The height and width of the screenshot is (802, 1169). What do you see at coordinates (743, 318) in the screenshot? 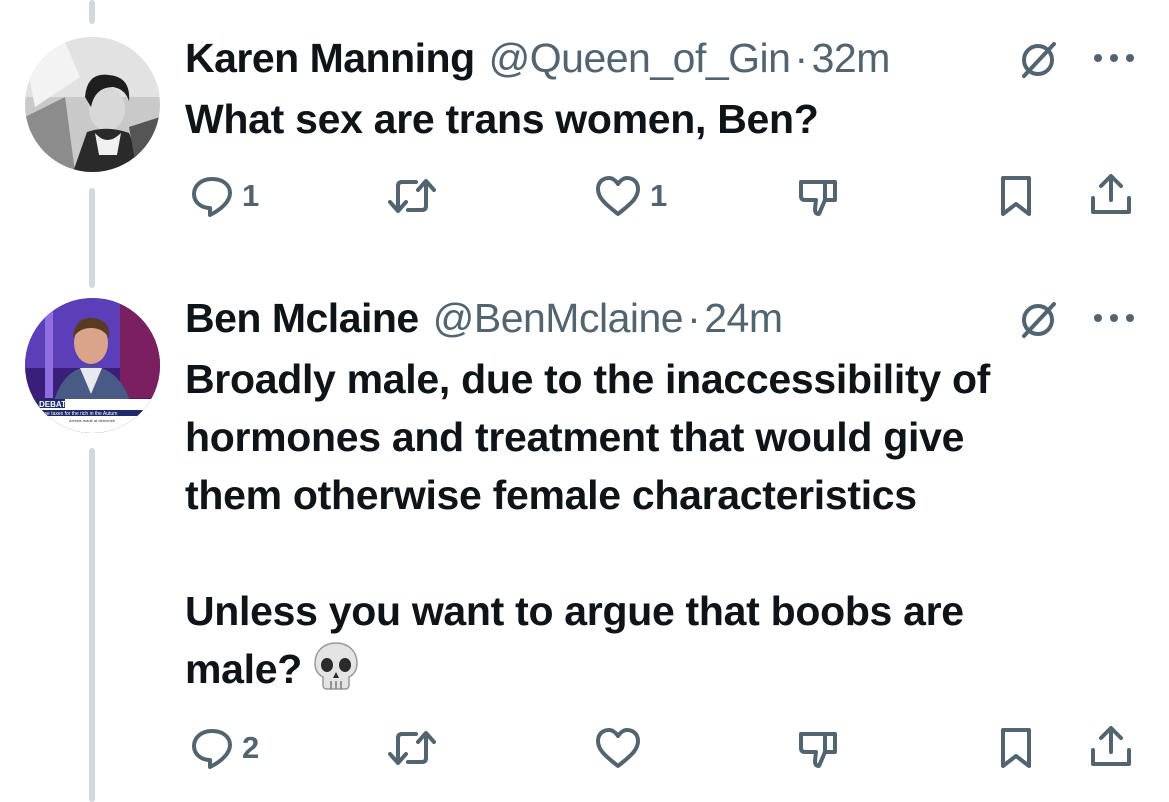
I see `timestamp: 24m` at bounding box center [743, 318].